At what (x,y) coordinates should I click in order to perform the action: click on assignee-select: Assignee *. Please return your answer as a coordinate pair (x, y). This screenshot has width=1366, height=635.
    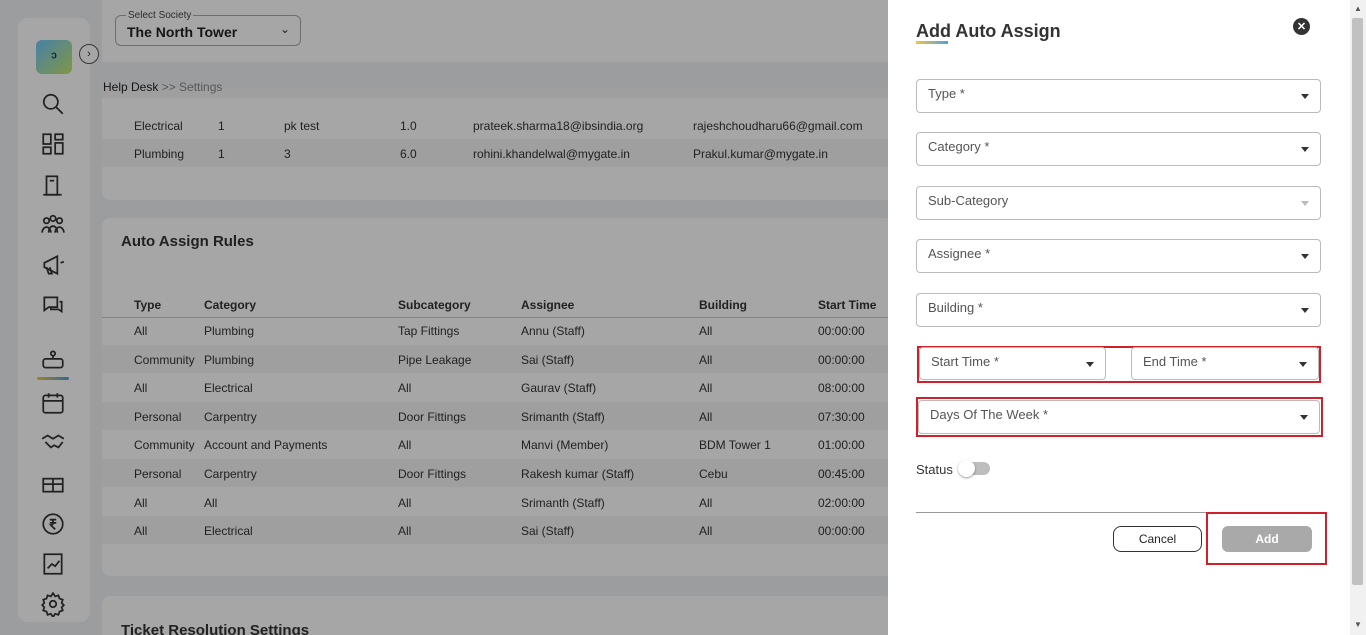
    Looking at the image, I should click on (1118, 256).